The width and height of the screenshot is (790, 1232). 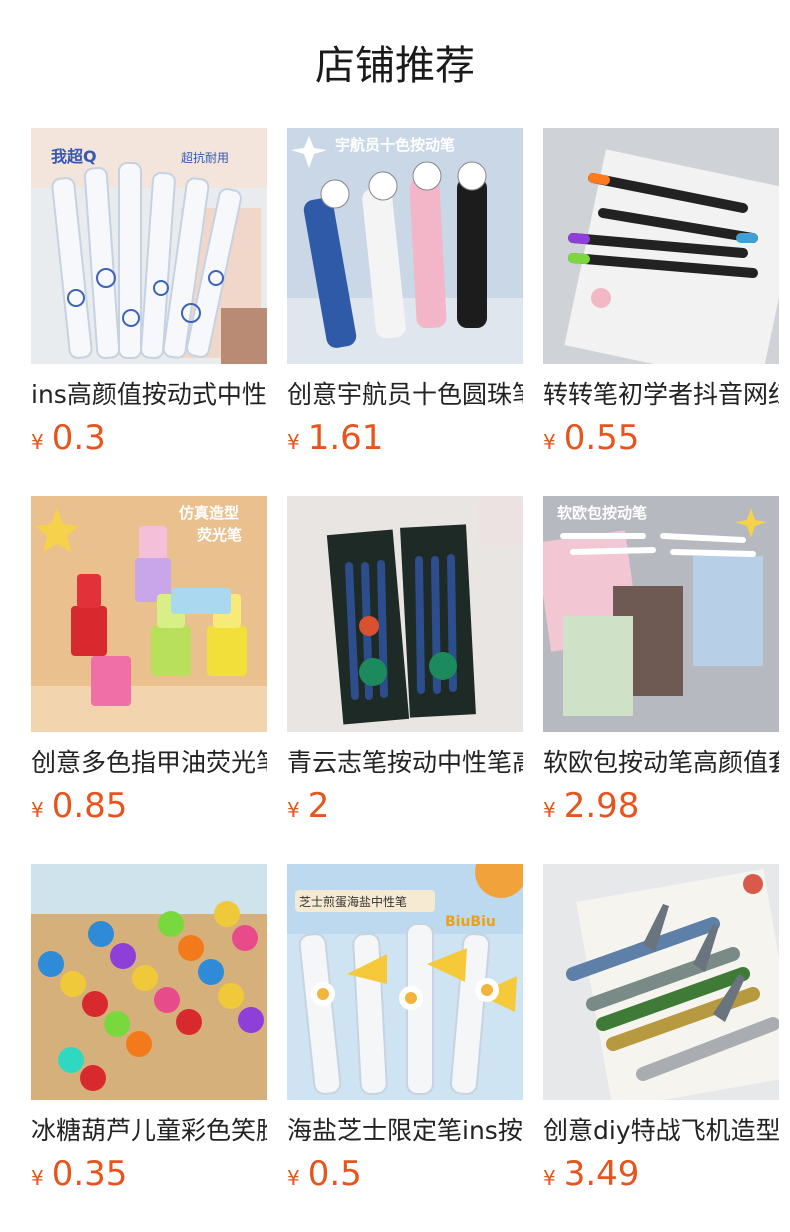 I want to click on clear-pens-image: 我超Q 超抗耐用, so click(x=149, y=246).